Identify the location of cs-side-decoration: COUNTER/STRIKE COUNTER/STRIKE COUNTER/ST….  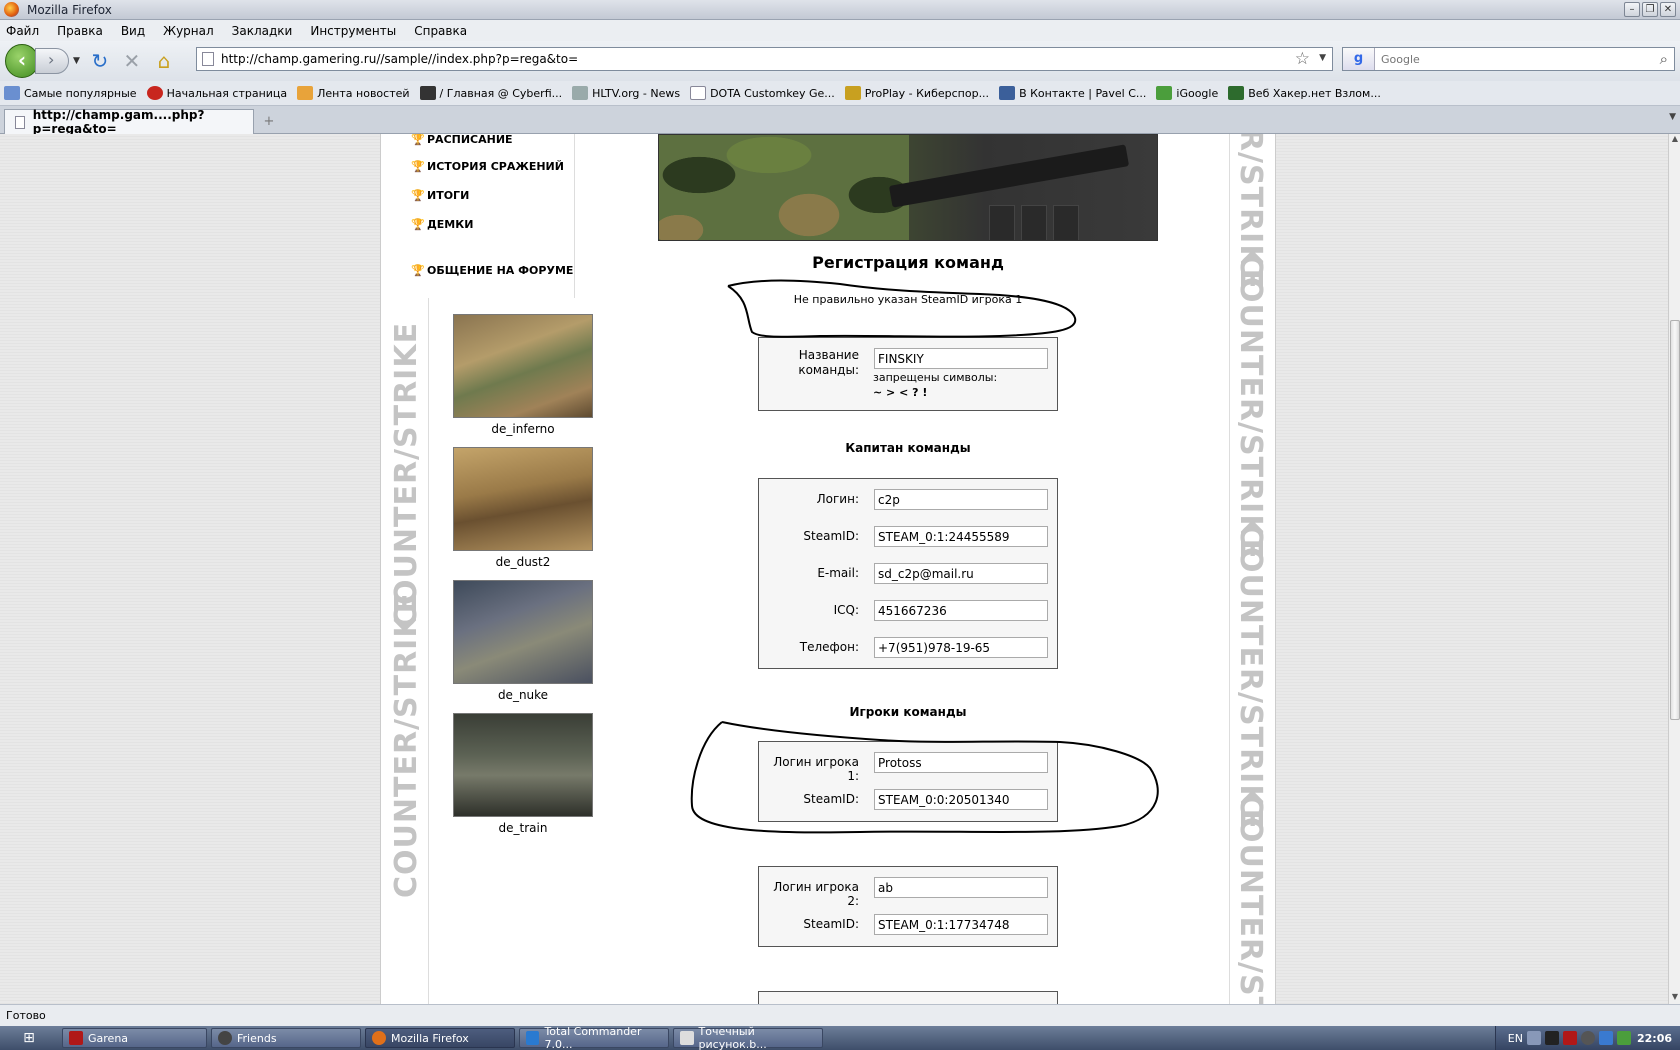
(1253, 569).